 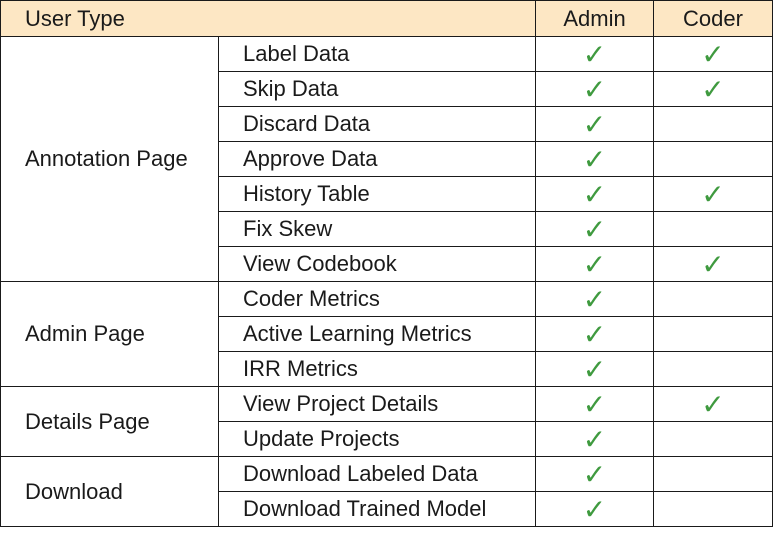 What do you see at coordinates (377, 334) in the screenshot?
I see `feature-label: Active Learning Metrics` at bounding box center [377, 334].